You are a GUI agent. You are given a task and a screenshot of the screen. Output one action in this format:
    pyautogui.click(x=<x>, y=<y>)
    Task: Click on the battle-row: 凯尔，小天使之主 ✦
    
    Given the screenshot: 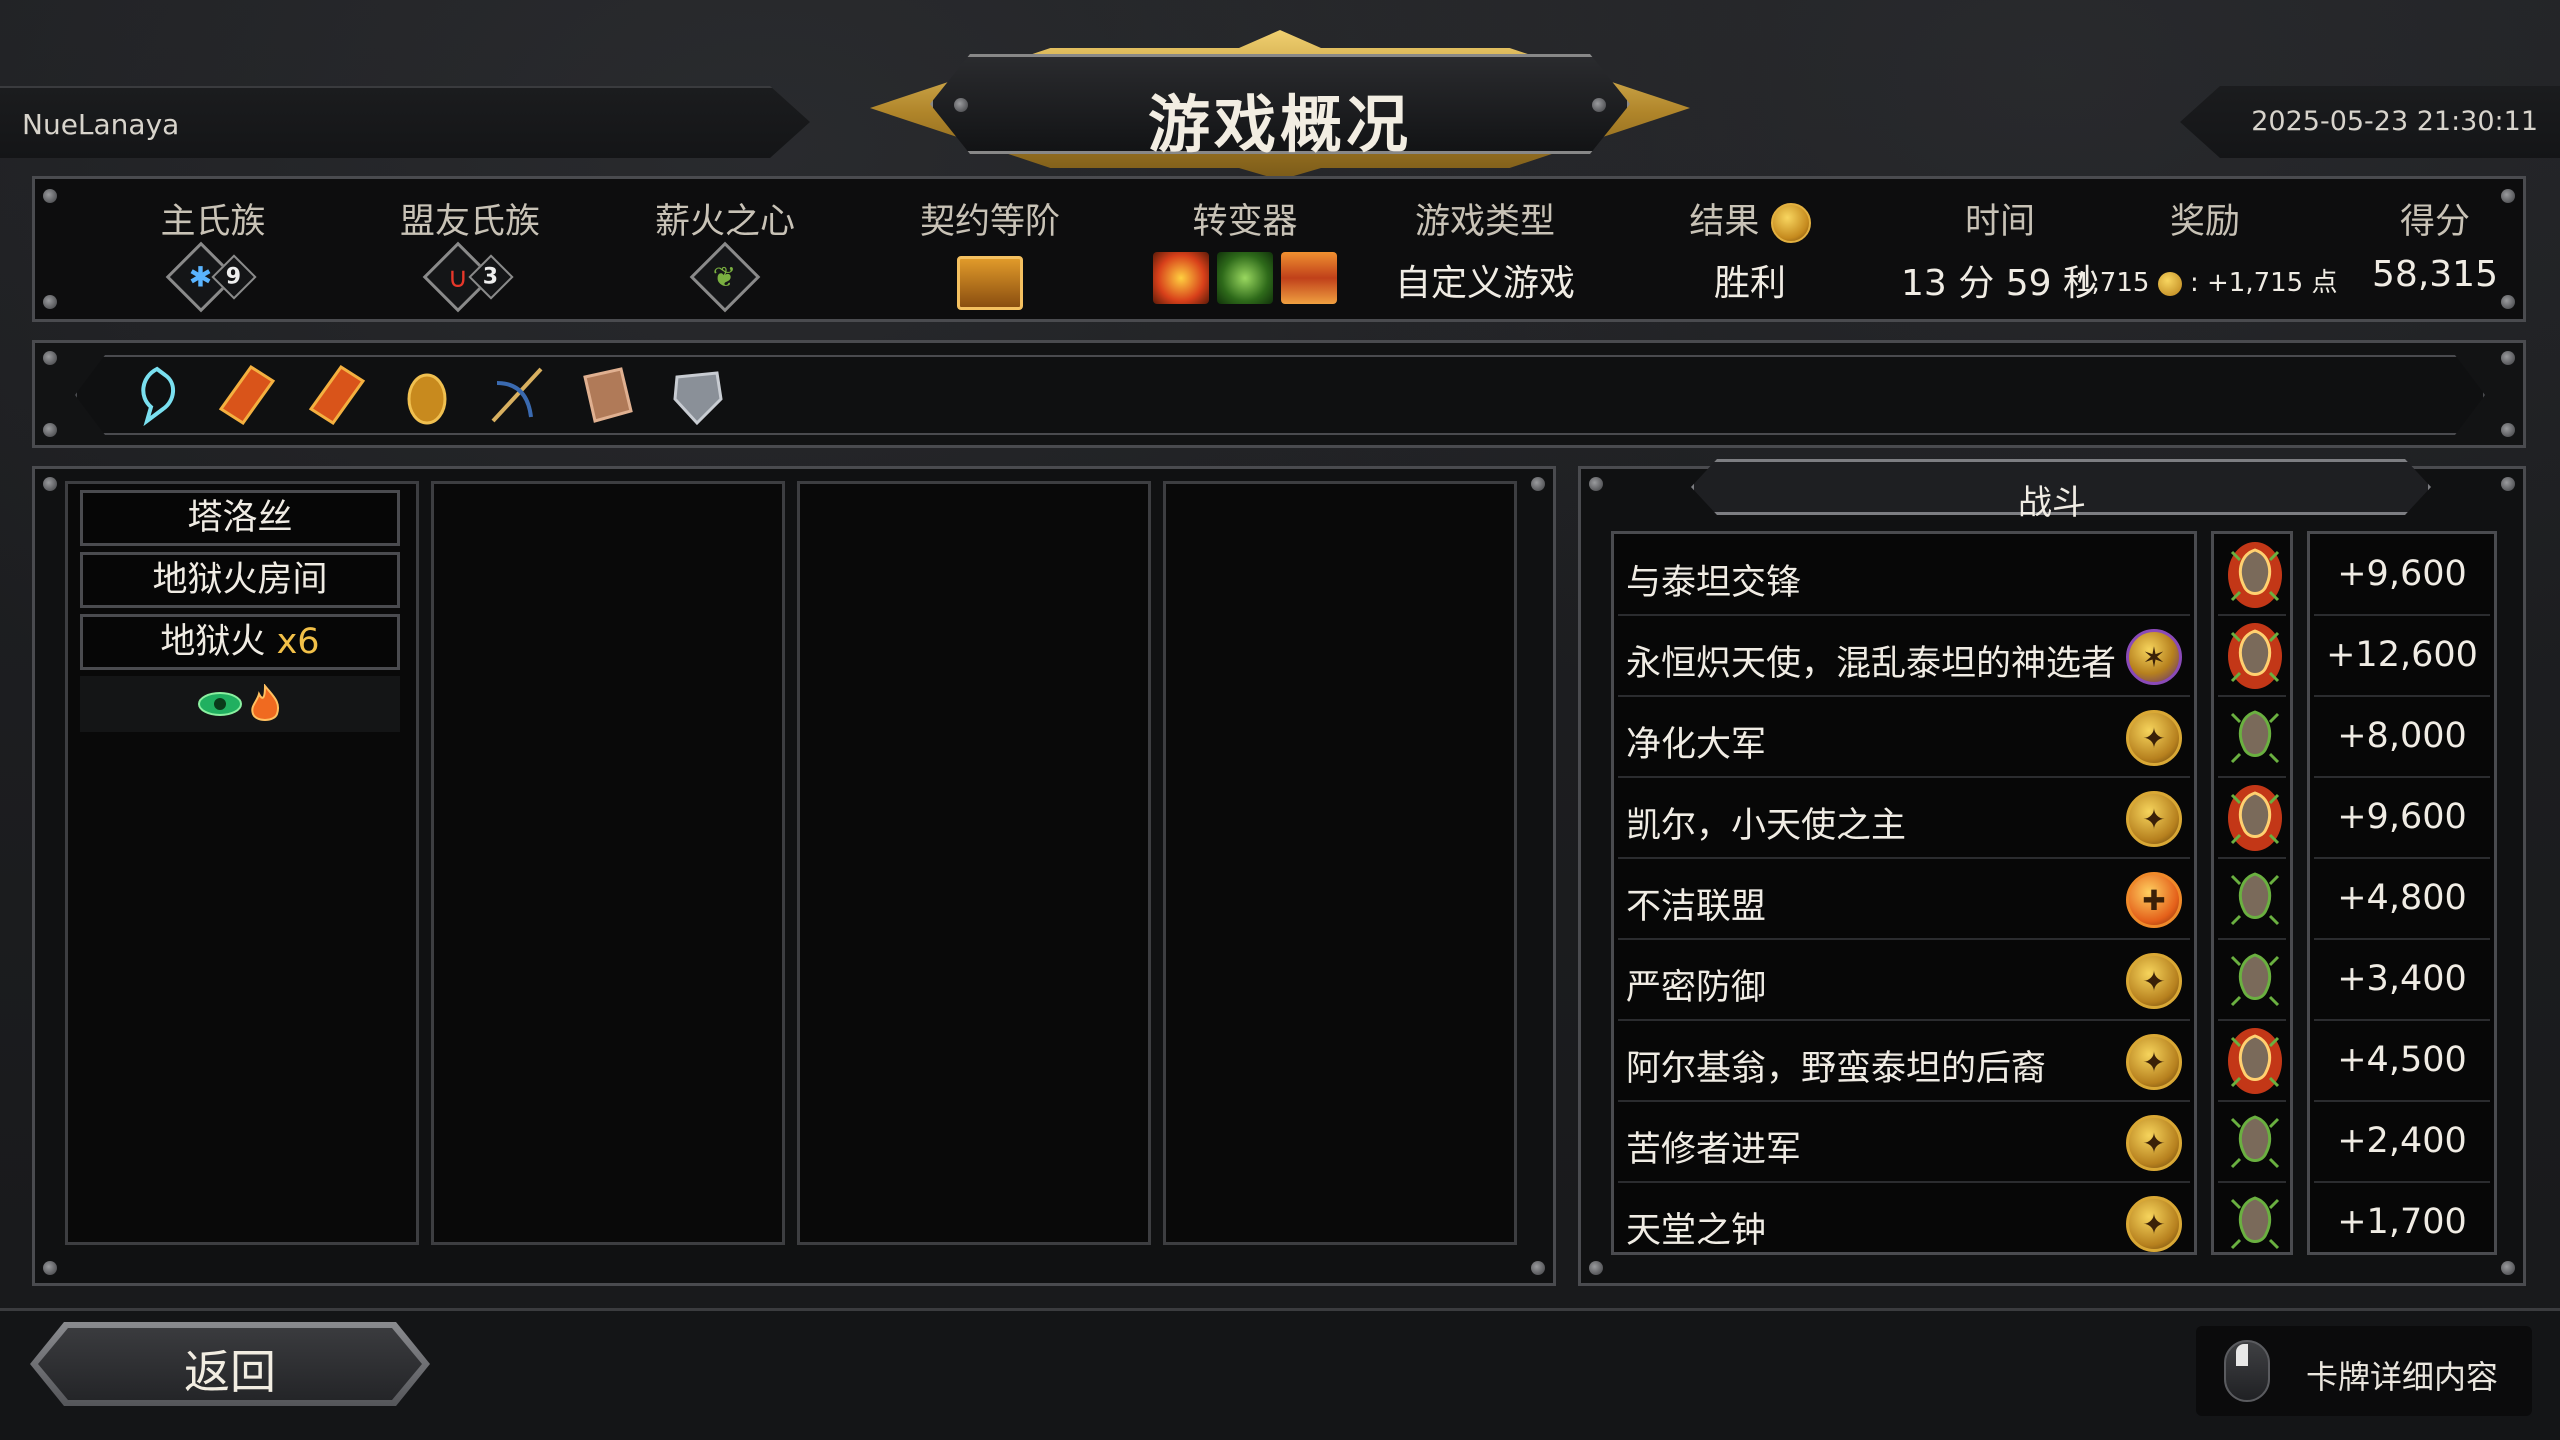 What is the action you would take?
    pyautogui.click(x=1904, y=817)
    